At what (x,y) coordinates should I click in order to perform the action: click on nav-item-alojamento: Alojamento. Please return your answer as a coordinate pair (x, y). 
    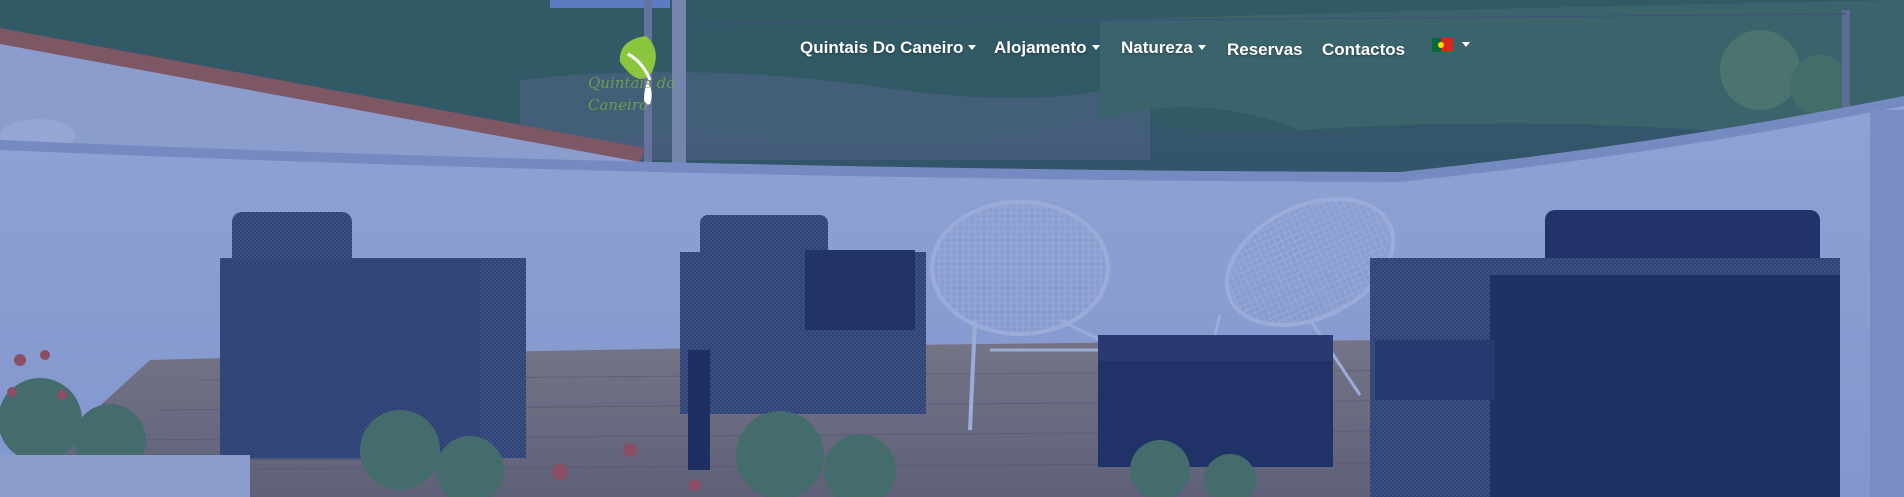
    Looking at the image, I should click on (1047, 48).